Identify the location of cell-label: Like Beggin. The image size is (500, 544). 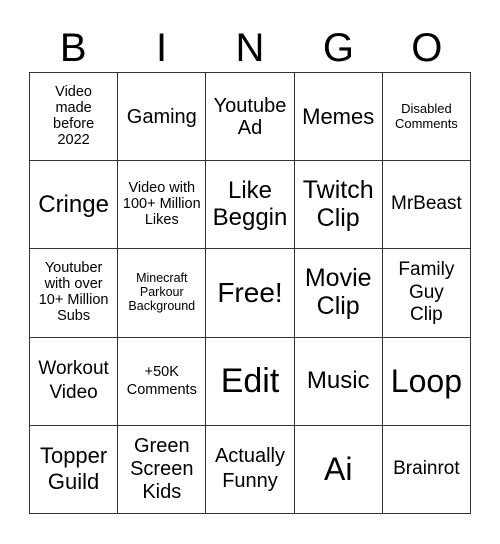
(250, 204).